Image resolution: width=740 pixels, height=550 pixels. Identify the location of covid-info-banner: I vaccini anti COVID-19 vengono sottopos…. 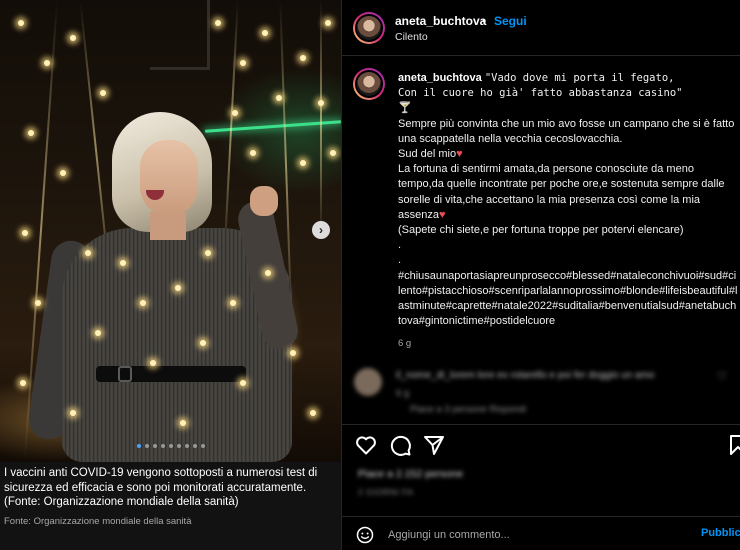
(170, 506).